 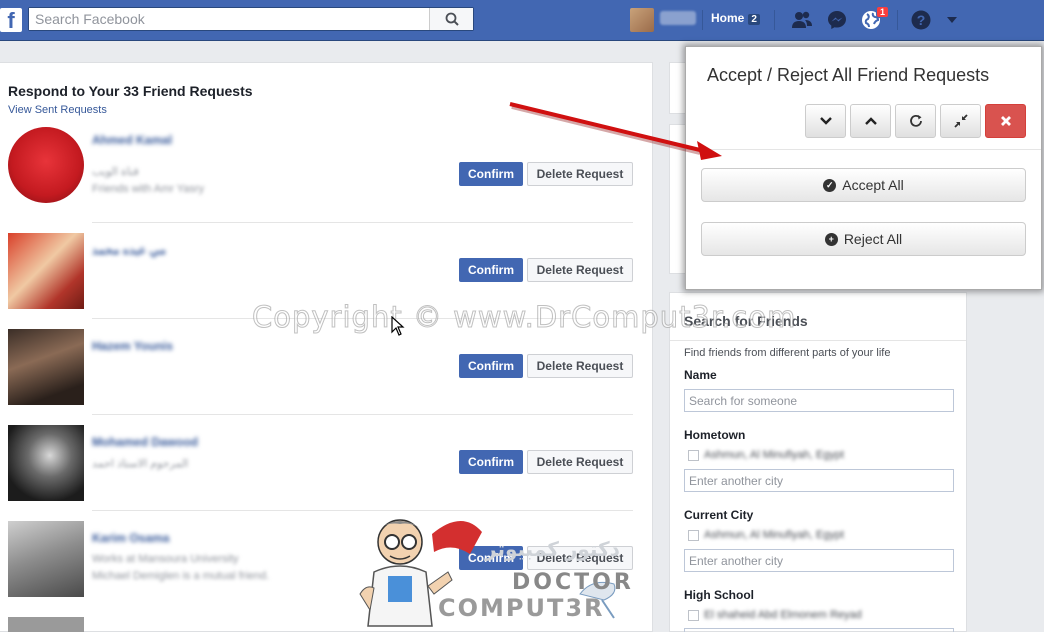 I want to click on search-button, so click(x=451, y=19).